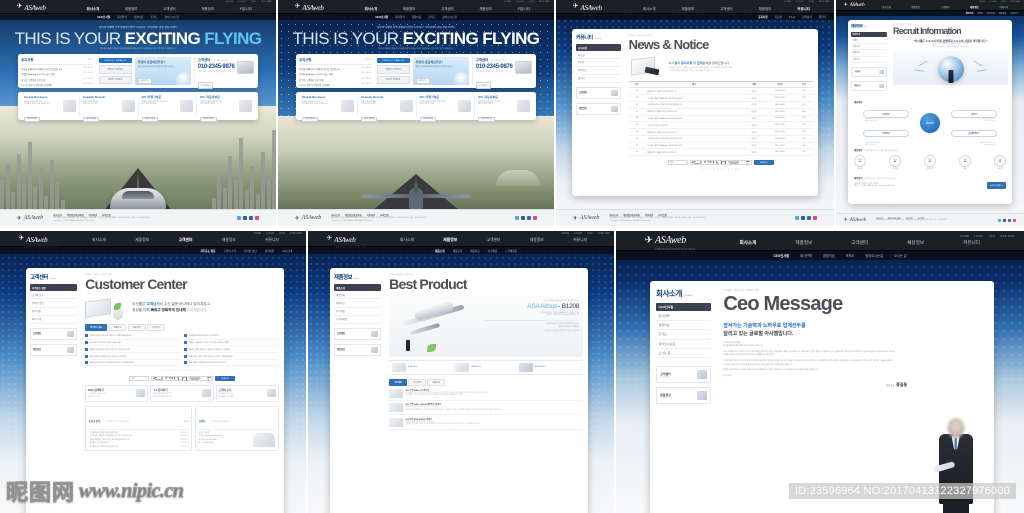  Describe the element at coordinates (30, 218) in the screenshot. I see `footer-logo: ✈ ASAweb` at that location.